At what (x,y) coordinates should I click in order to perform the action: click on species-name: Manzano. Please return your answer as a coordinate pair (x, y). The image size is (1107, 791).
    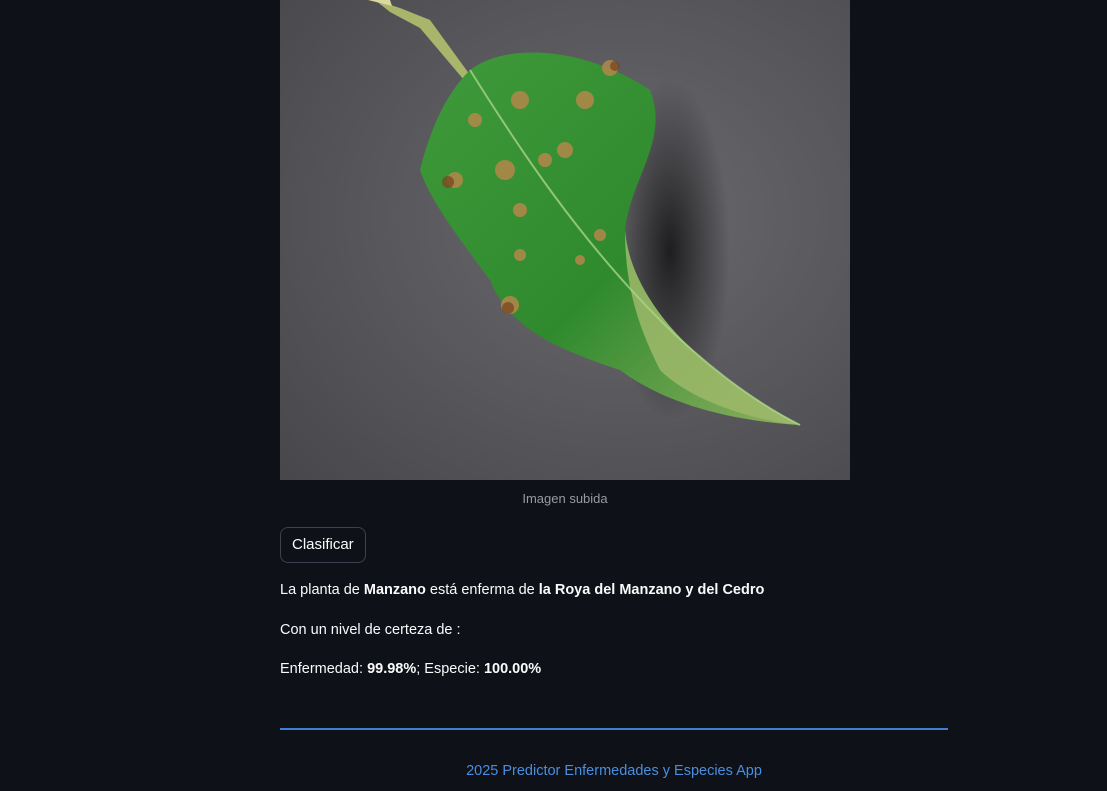
    Looking at the image, I should click on (394, 590).